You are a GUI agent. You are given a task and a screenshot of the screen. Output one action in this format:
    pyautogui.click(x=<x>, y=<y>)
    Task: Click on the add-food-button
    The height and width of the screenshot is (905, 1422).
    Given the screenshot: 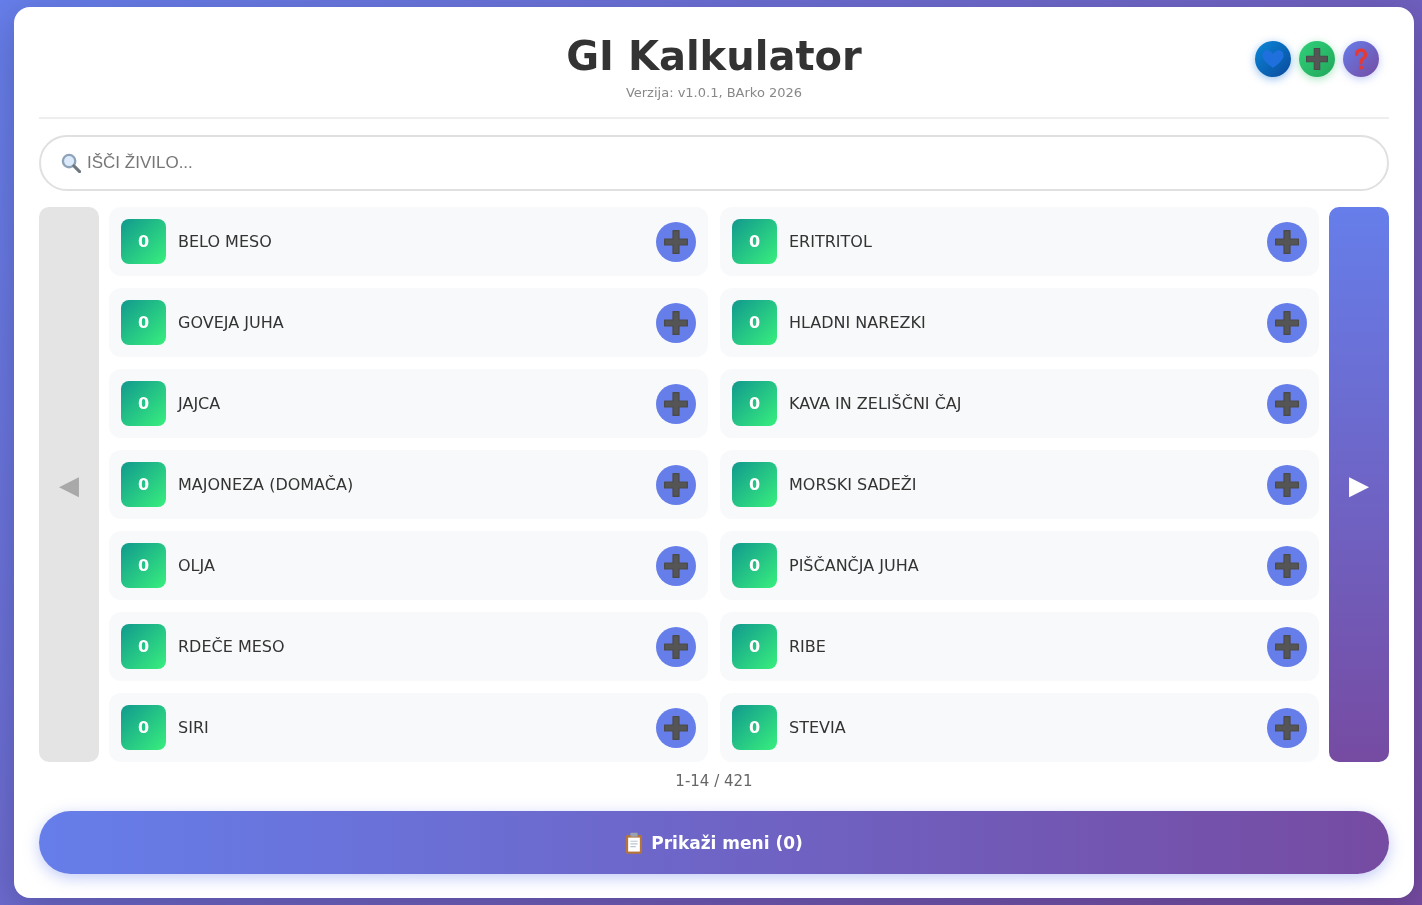 What is the action you would take?
    pyautogui.click(x=1317, y=59)
    